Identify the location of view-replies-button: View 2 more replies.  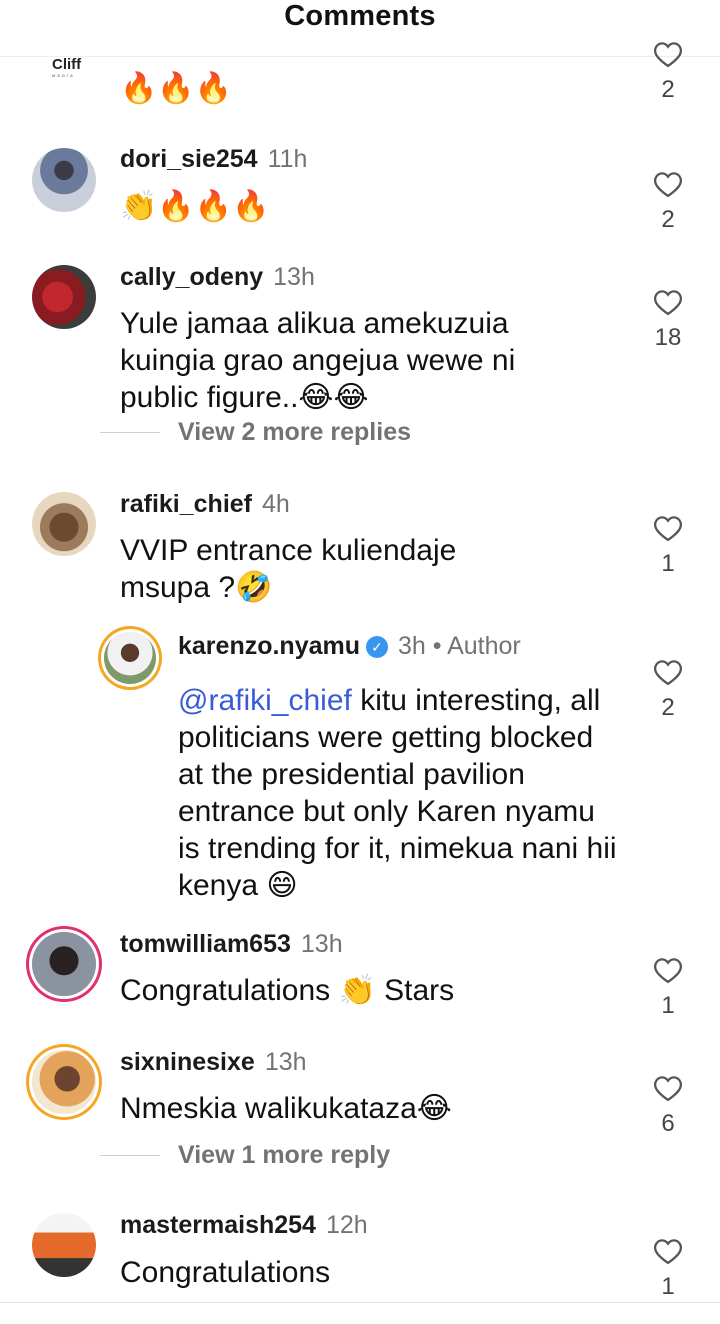
(255, 432).